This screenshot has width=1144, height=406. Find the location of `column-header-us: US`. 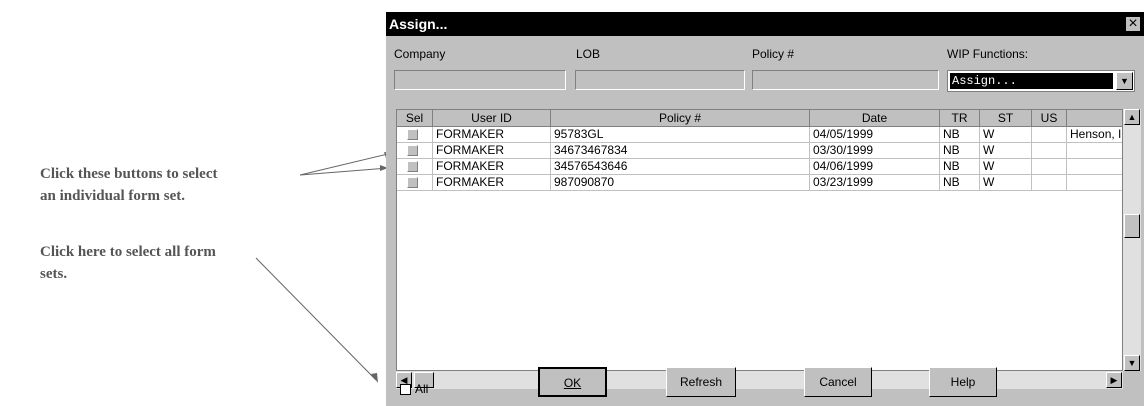

column-header-us: US is located at coordinates (1049, 118).